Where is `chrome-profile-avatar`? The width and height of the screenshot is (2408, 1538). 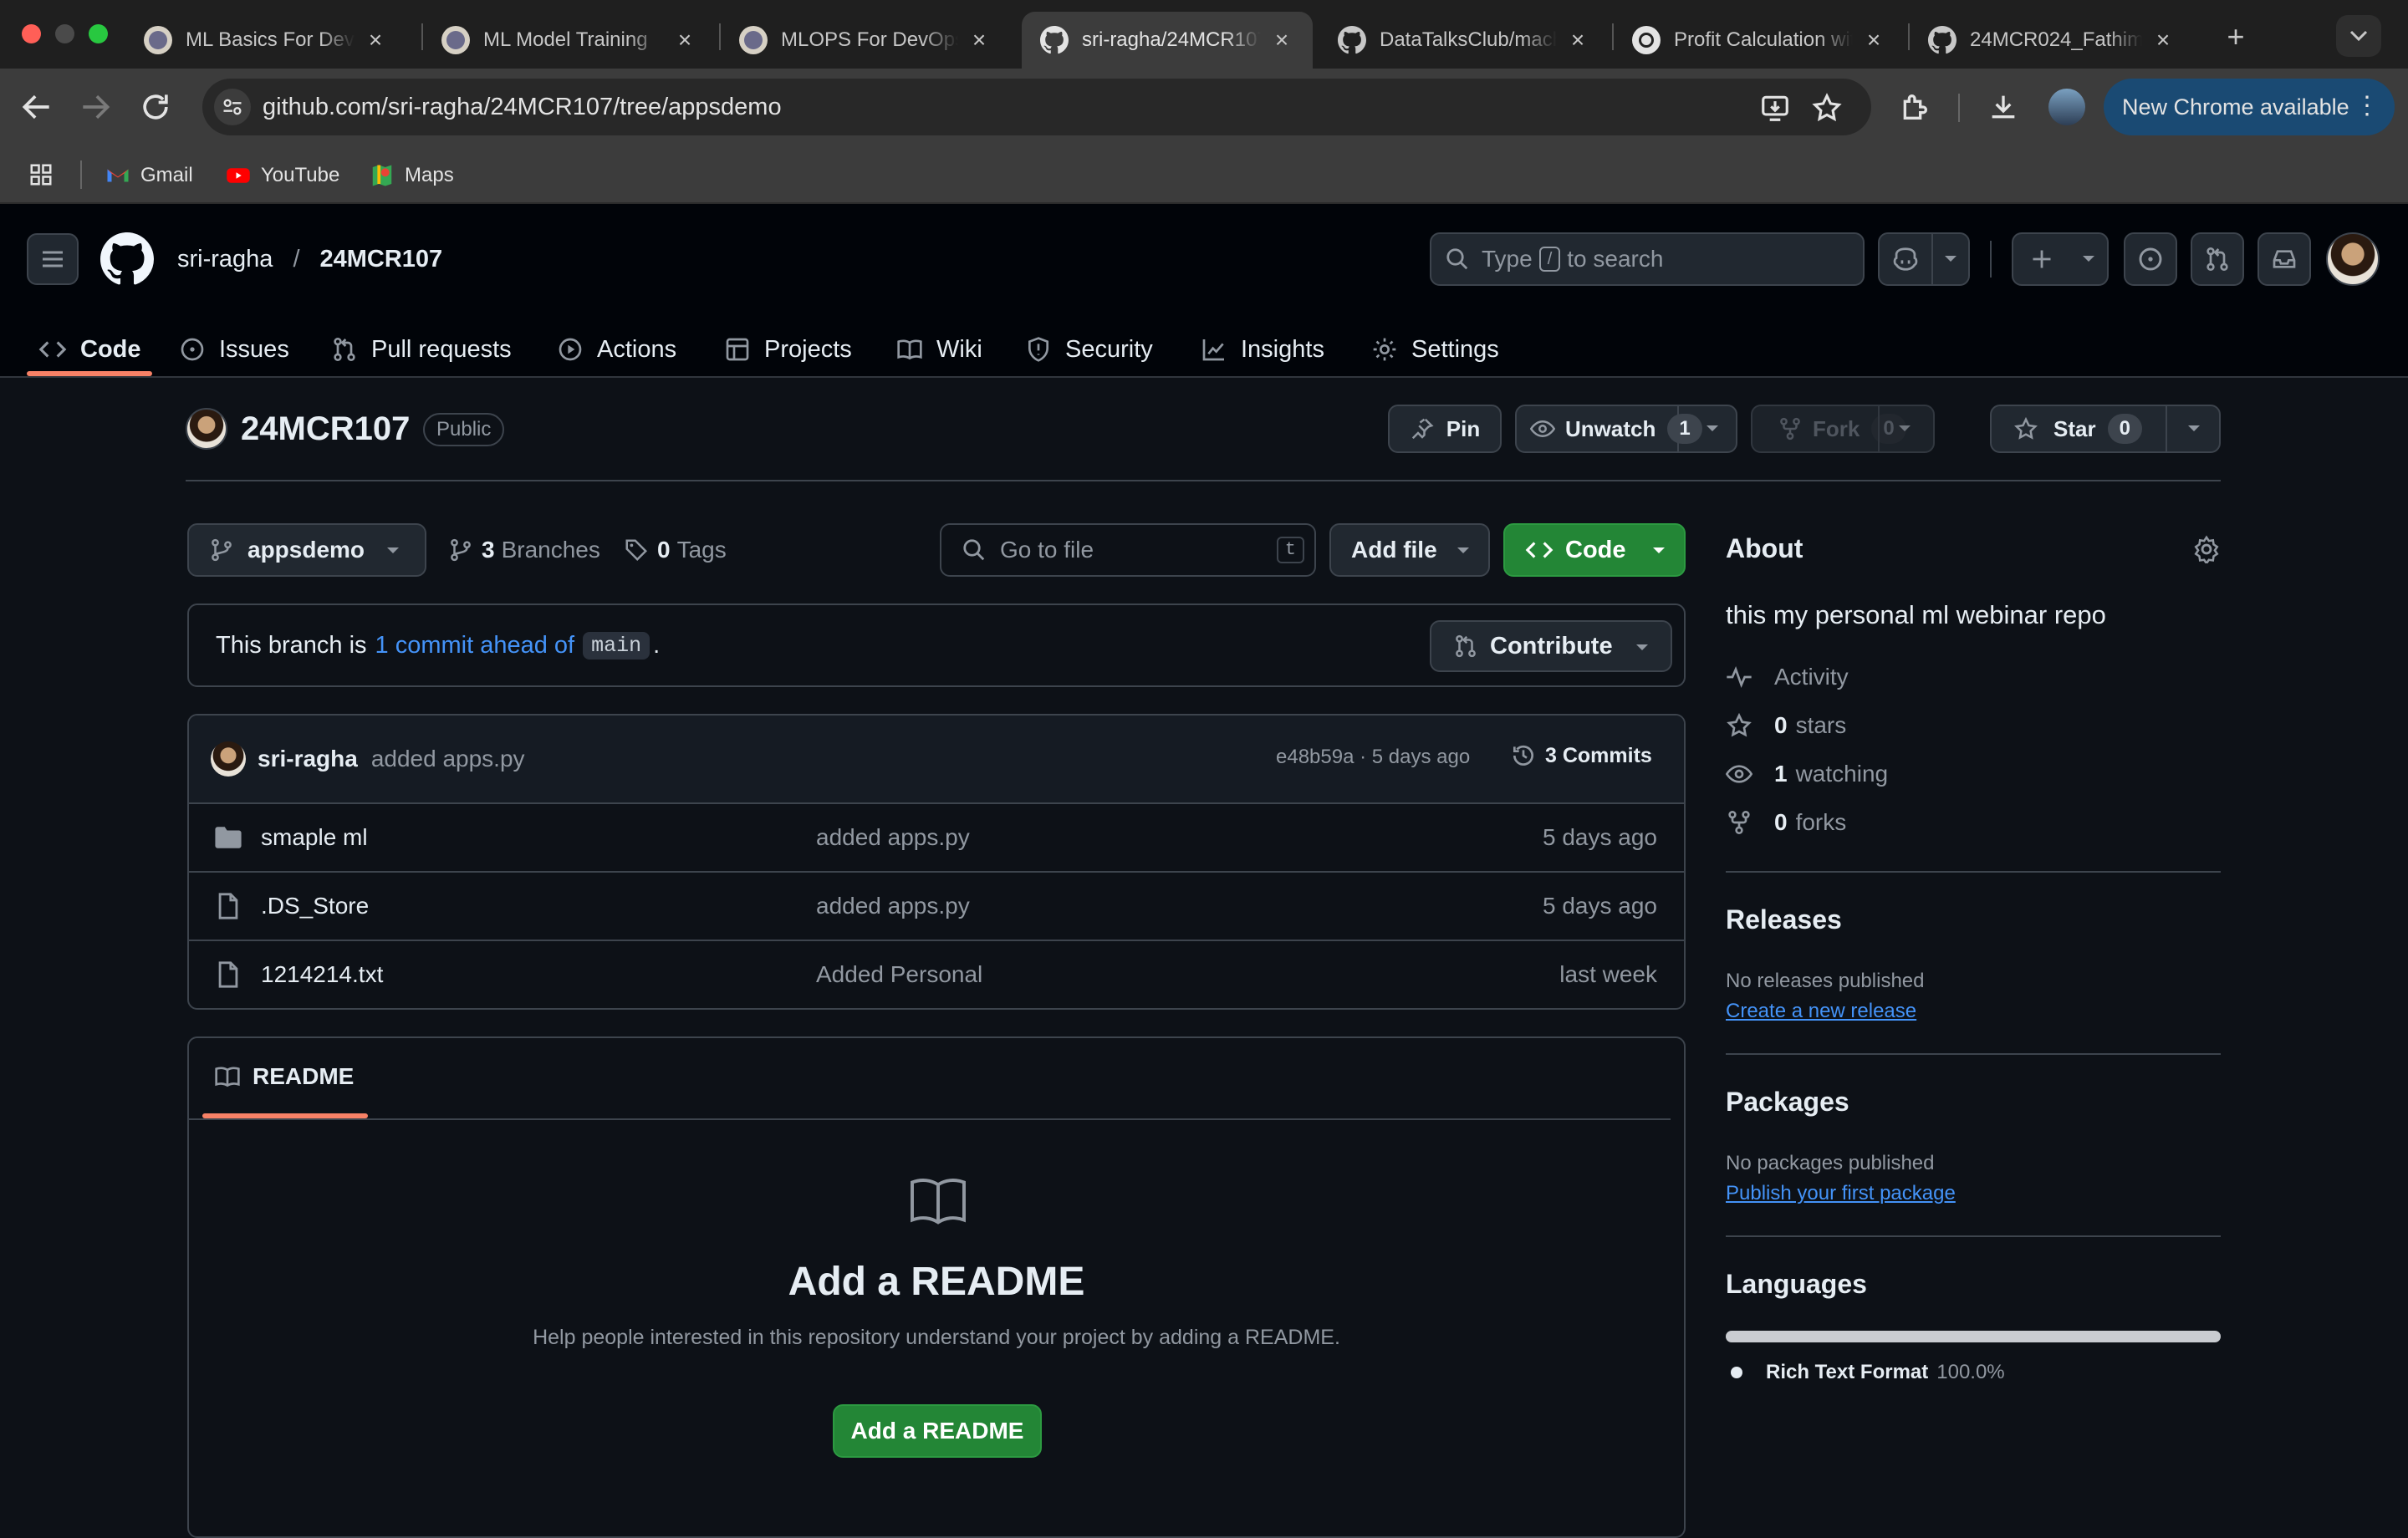
chrome-profile-avatar is located at coordinates (2066, 107).